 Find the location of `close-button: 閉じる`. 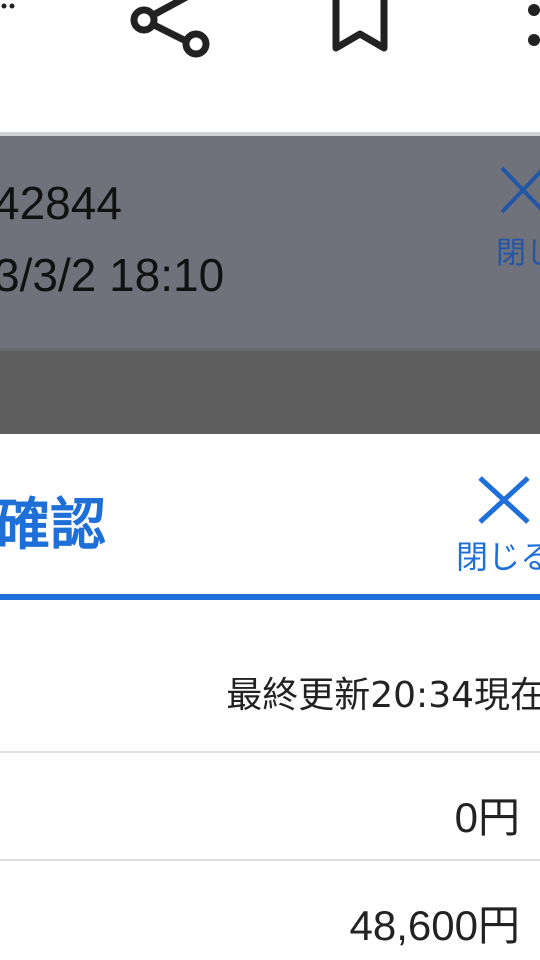

close-button: 閉じる is located at coordinates (493, 524).